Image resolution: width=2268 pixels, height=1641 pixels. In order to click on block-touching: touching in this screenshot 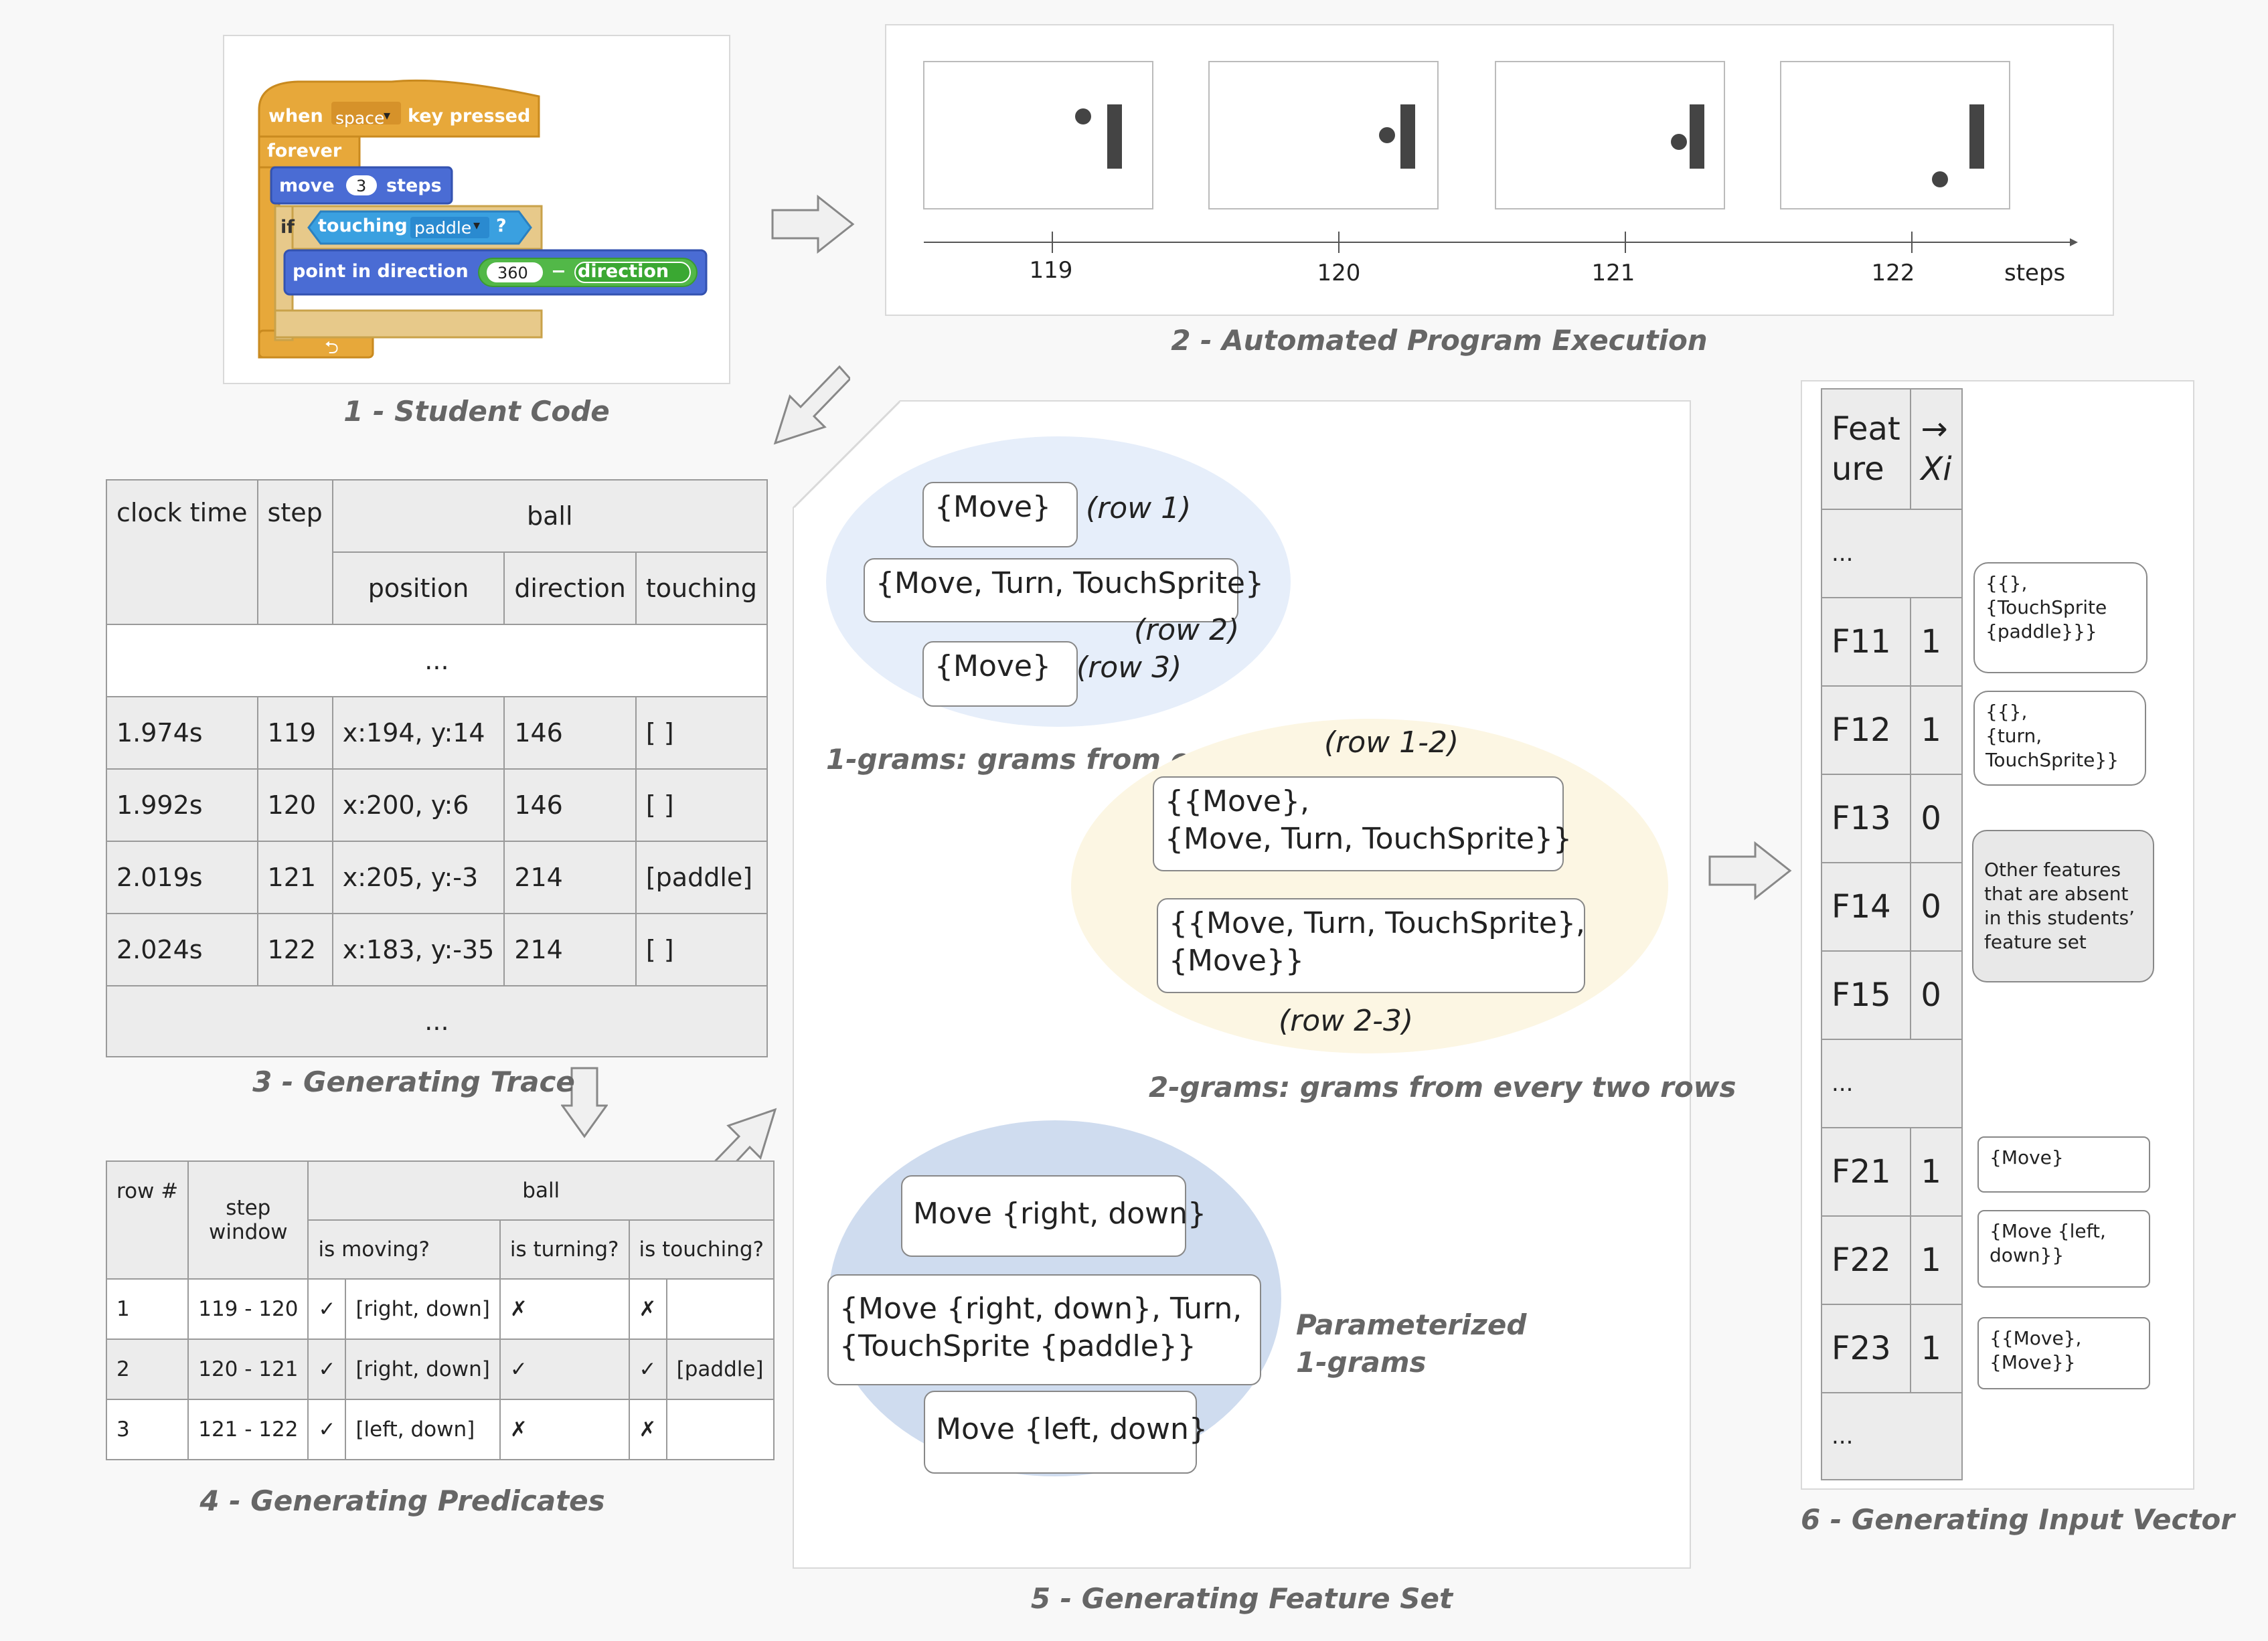, I will do `click(363, 225)`.